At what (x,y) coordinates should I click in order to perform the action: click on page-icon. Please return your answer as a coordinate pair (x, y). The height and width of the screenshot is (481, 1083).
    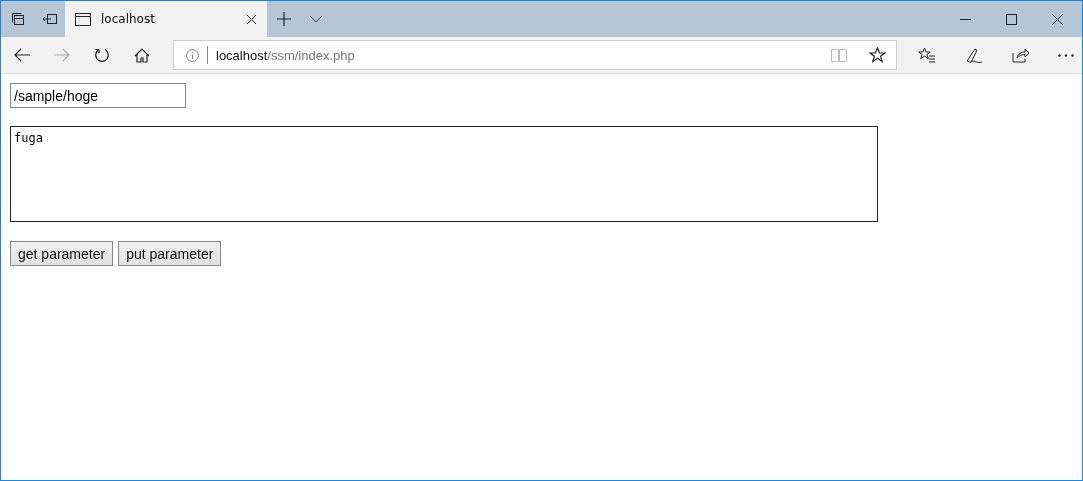
    Looking at the image, I should click on (83, 19).